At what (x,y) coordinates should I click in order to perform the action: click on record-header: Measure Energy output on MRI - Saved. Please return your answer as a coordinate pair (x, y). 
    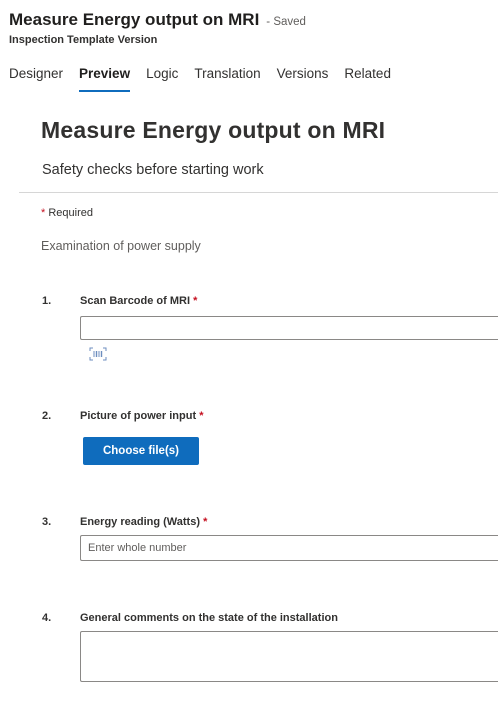
    Looking at the image, I should click on (157, 20).